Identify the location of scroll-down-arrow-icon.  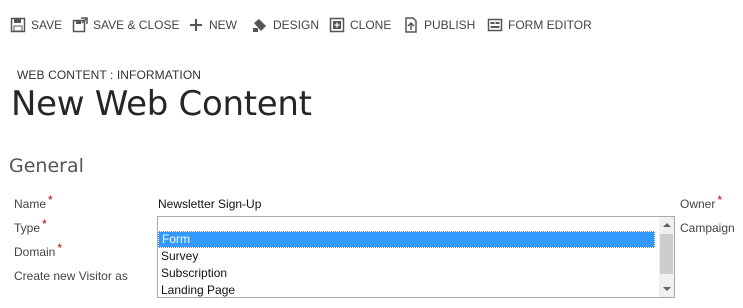
(666, 289).